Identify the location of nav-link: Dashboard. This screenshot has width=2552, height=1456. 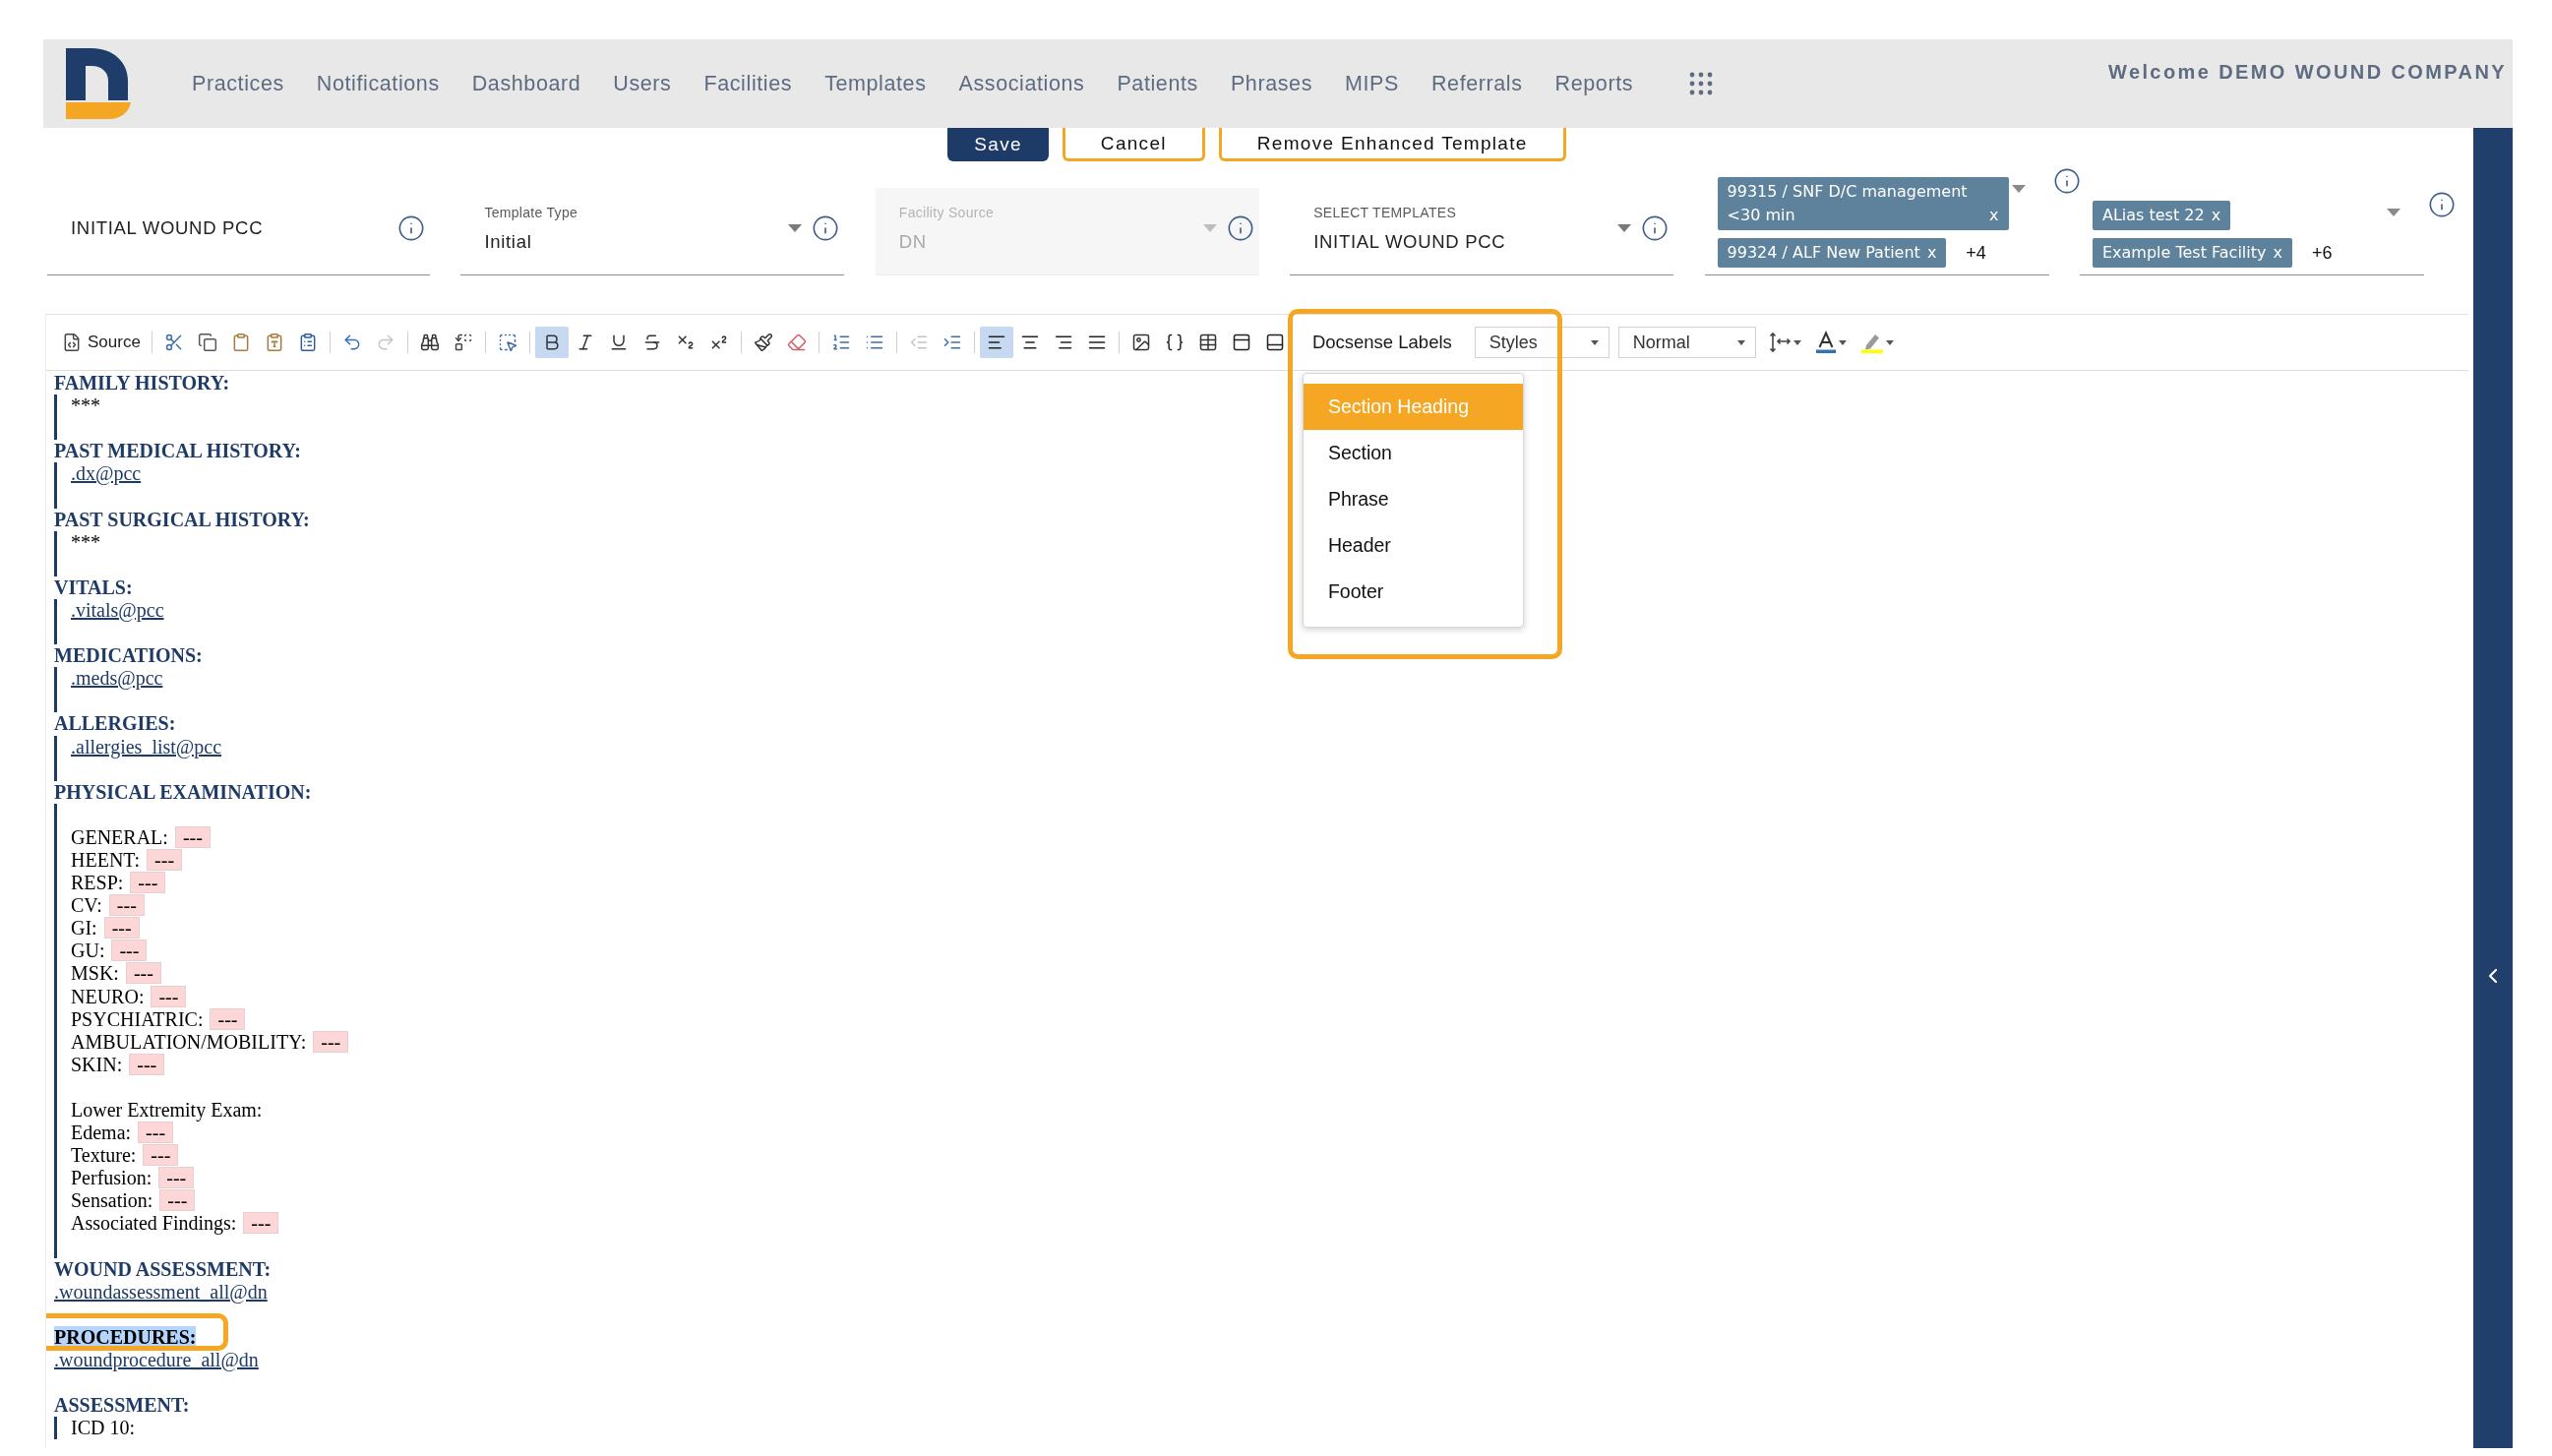
(526, 83).